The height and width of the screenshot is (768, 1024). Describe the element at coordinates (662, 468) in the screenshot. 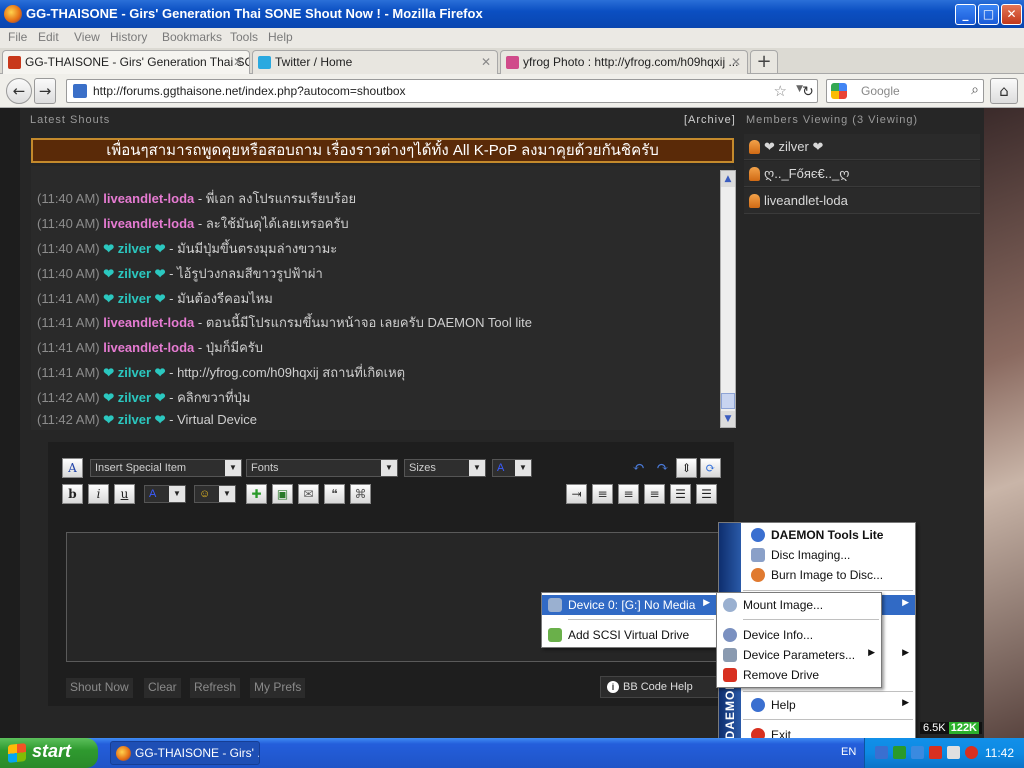

I see `redo-icon: ↷` at that location.